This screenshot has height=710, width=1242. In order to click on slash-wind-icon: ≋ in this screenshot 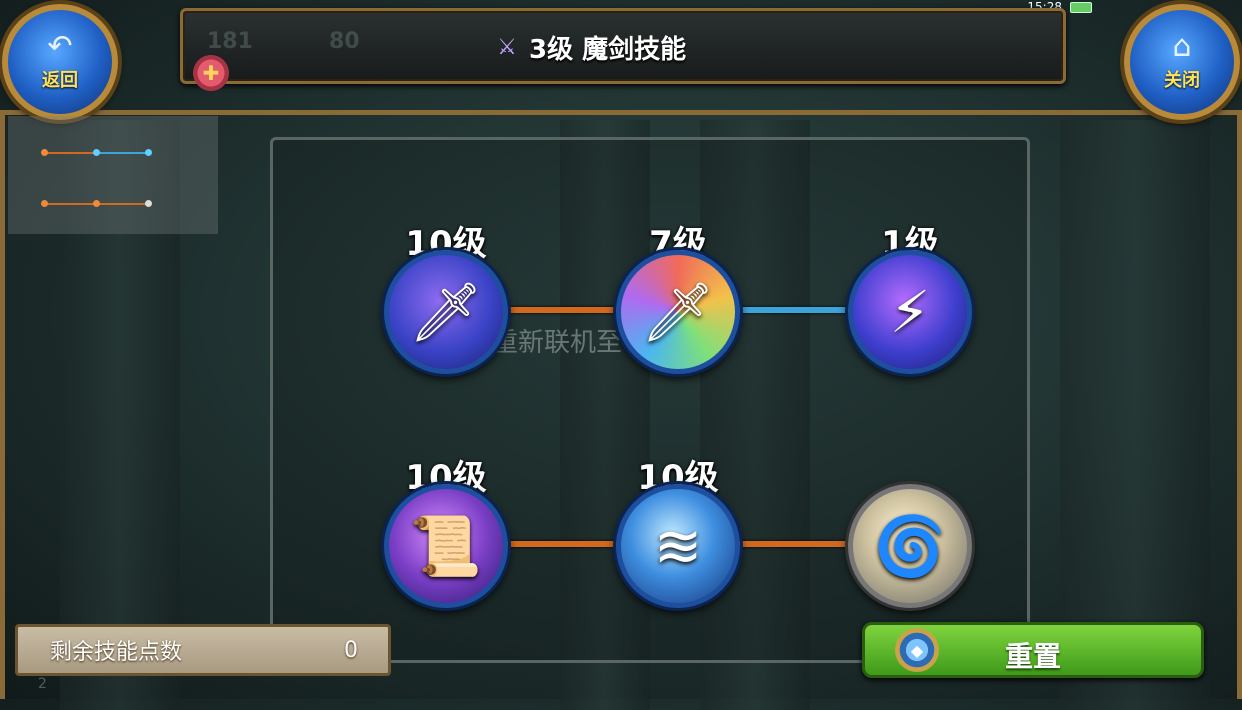, I will do `click(678, 546)`.